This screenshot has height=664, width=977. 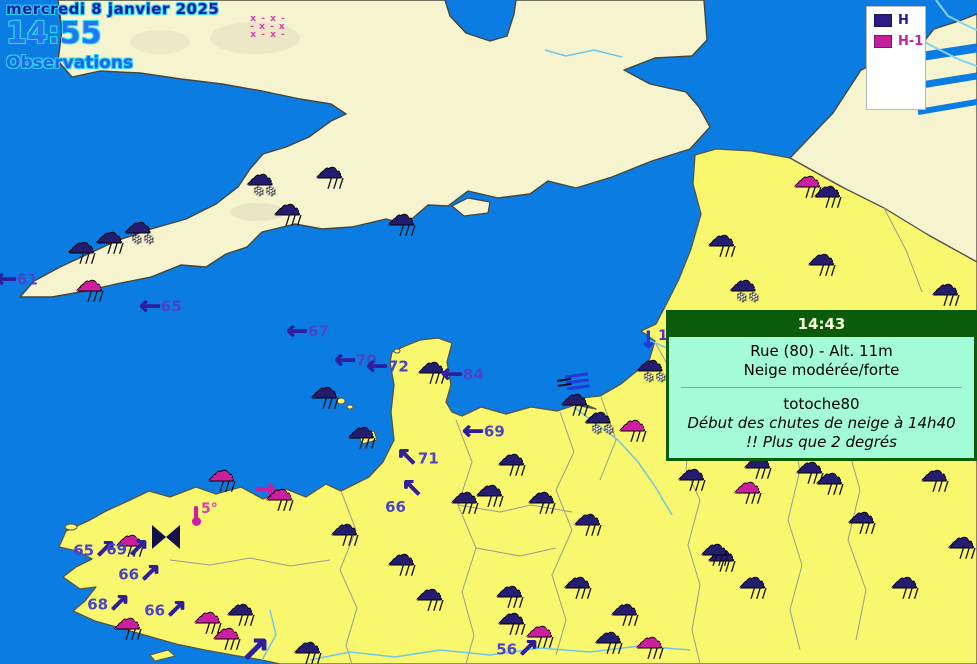 I want to click on wind-arrow: 61, so click(x=19, y=279).